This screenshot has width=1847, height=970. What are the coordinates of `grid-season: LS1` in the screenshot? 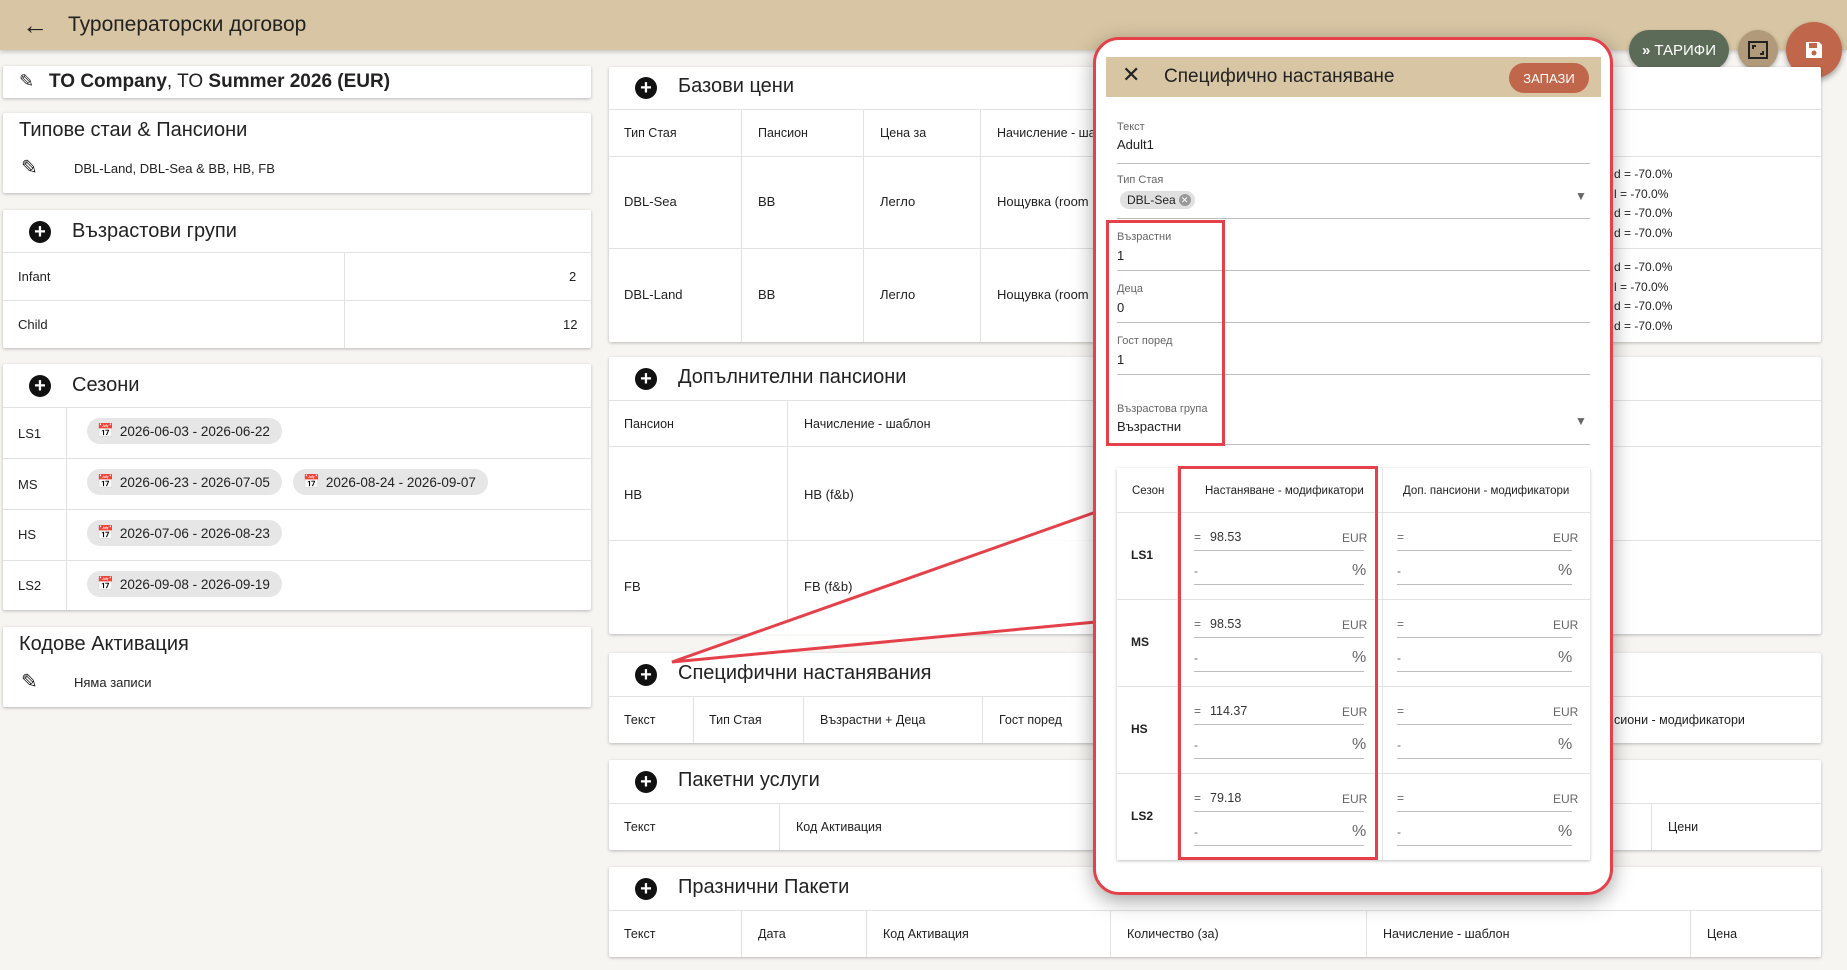 It's located at (1142, 555).